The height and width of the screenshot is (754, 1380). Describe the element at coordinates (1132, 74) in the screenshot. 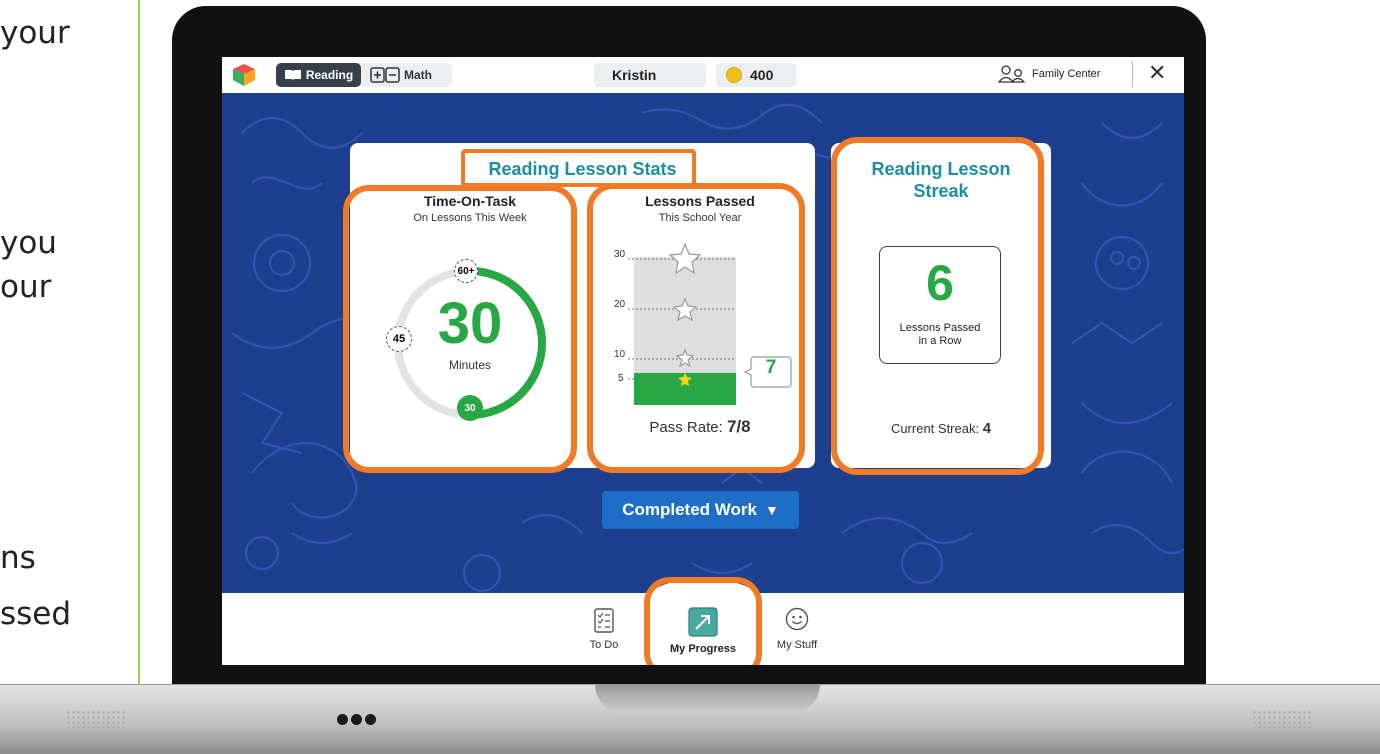

I see `topbar-divider` at that location.